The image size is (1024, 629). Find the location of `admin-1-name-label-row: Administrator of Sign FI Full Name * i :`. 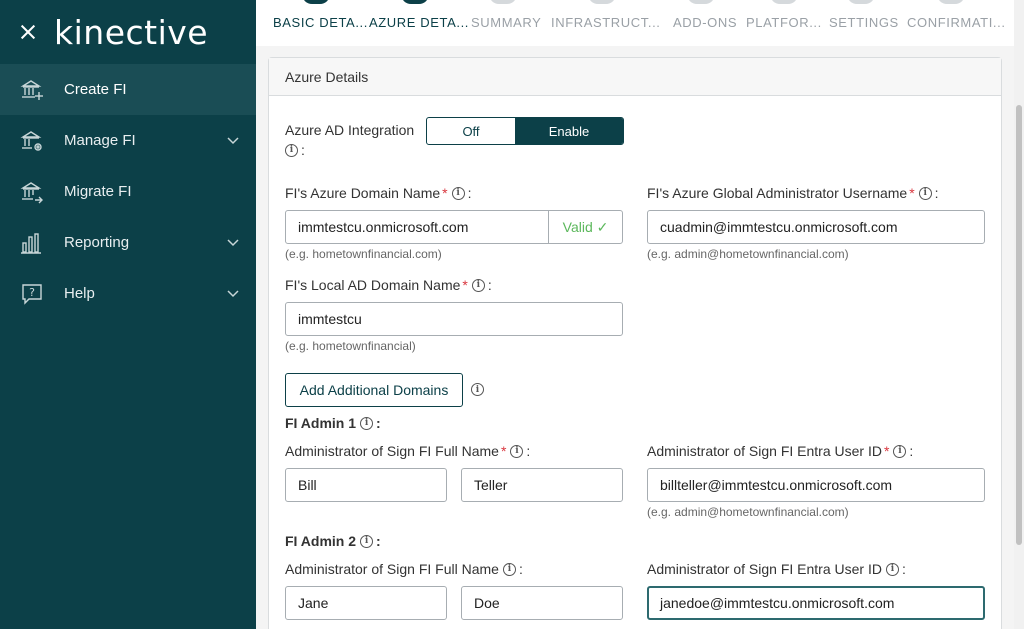

admin-1-name-label-row: Administrator of Sign FI Full Name * i : is located at coordinates (407, 451).